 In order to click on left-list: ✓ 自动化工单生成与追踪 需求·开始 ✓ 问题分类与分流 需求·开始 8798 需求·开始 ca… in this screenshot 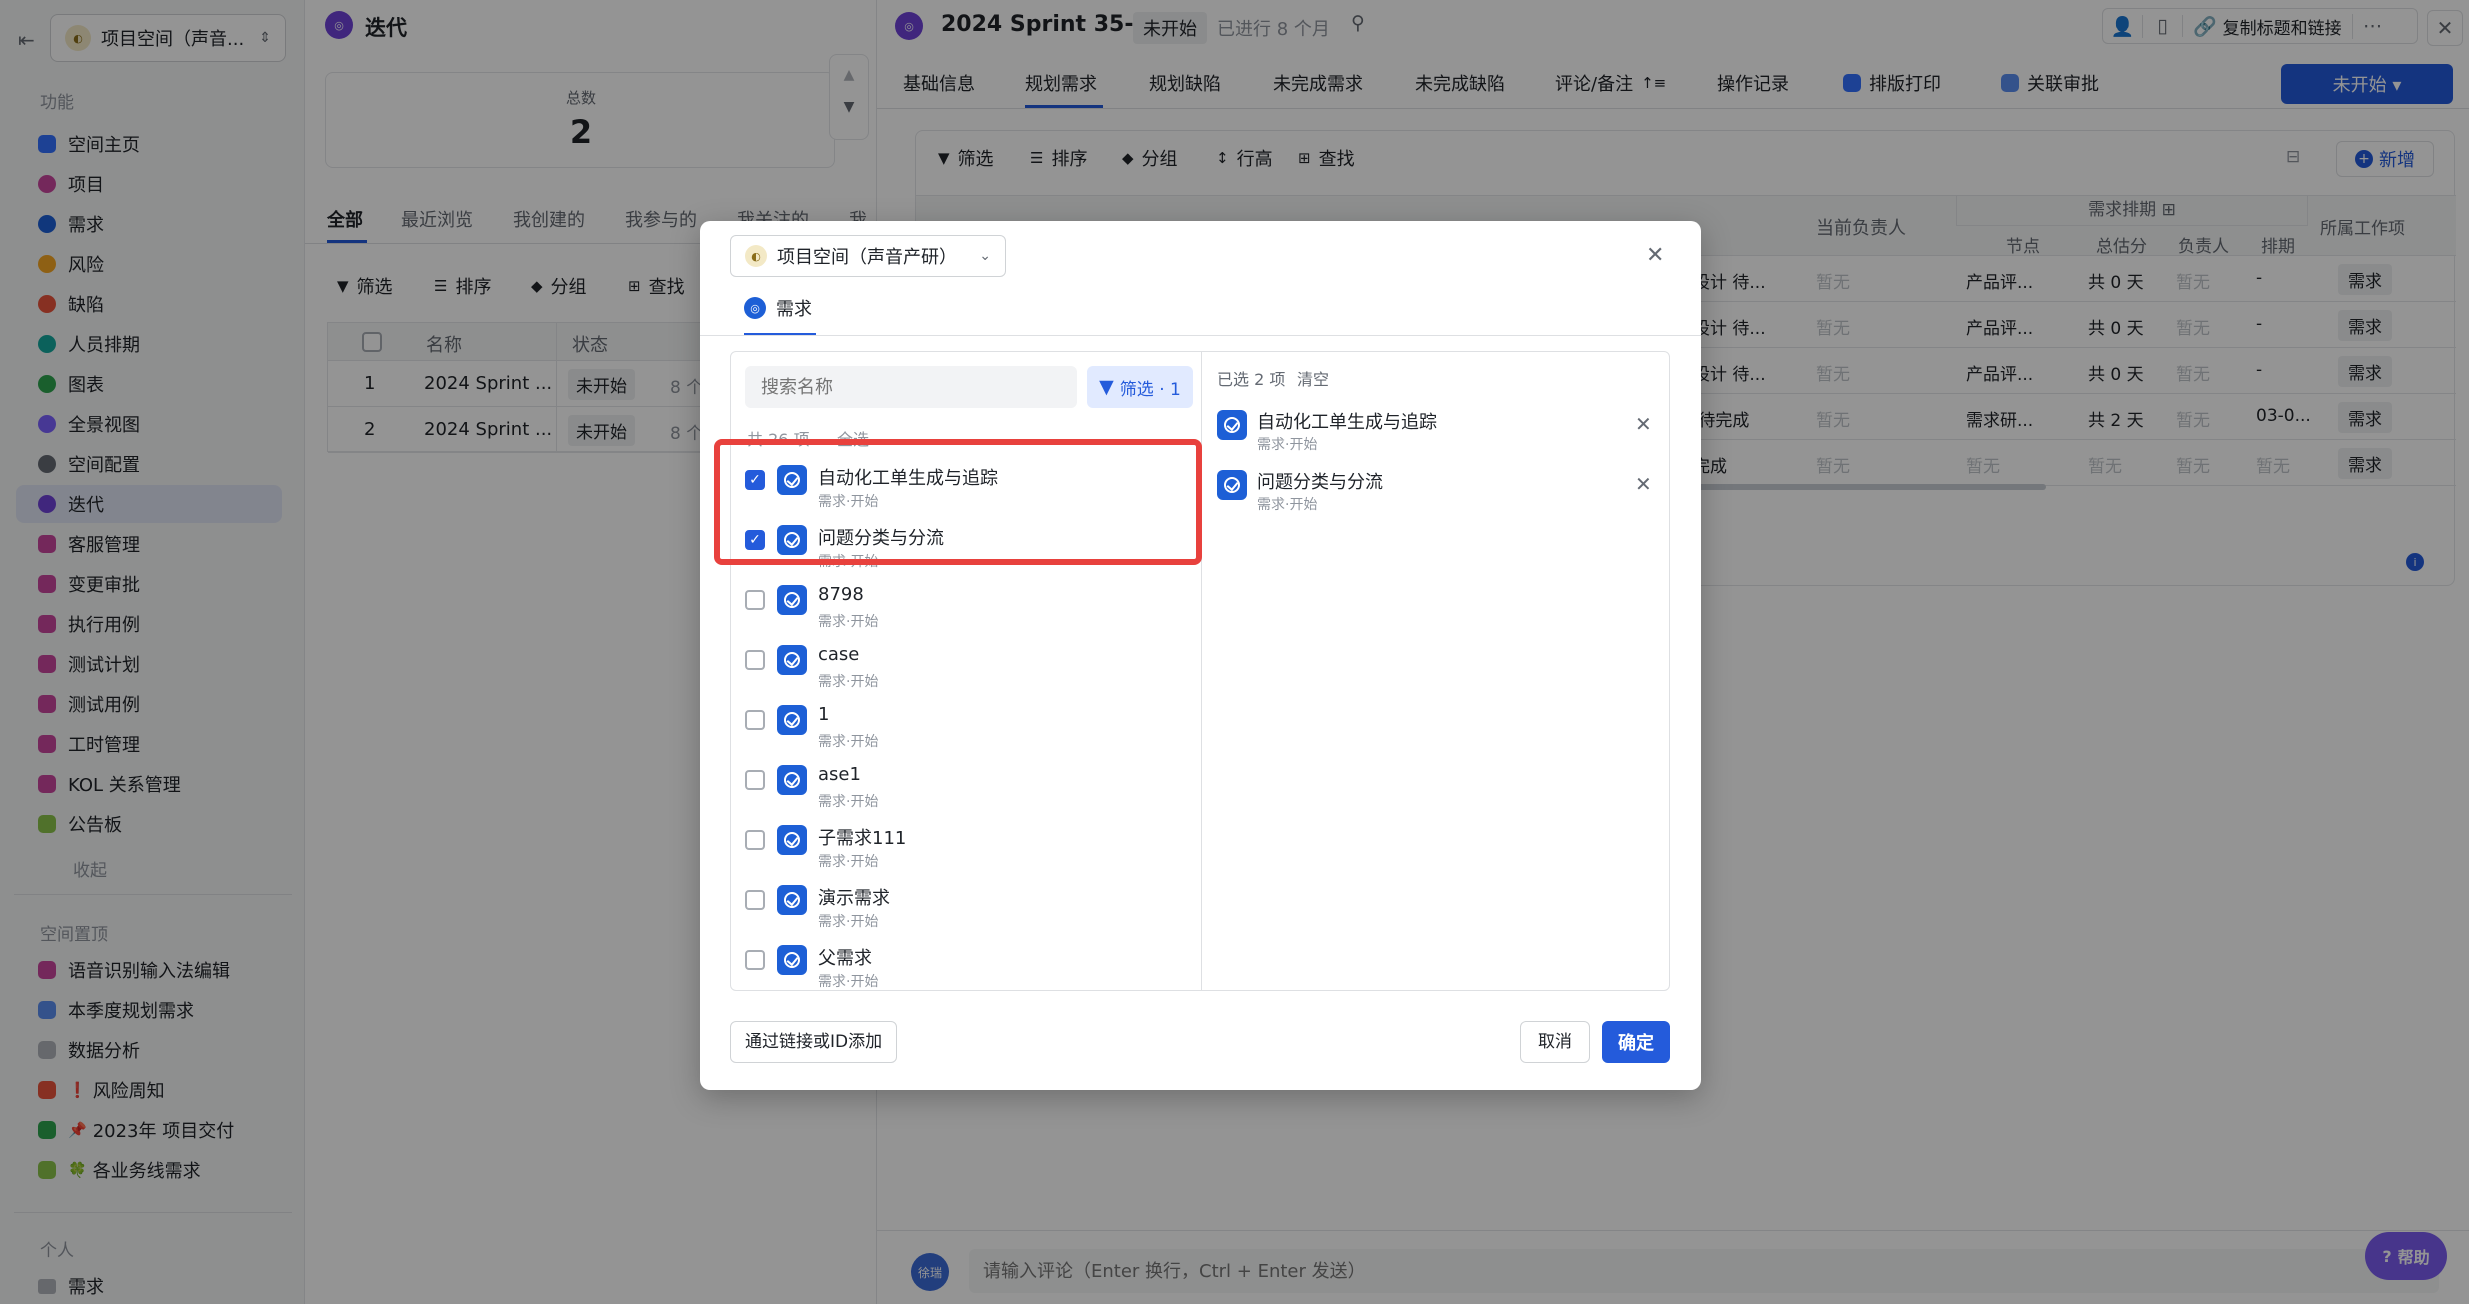, I will do `click(966, 718)`.